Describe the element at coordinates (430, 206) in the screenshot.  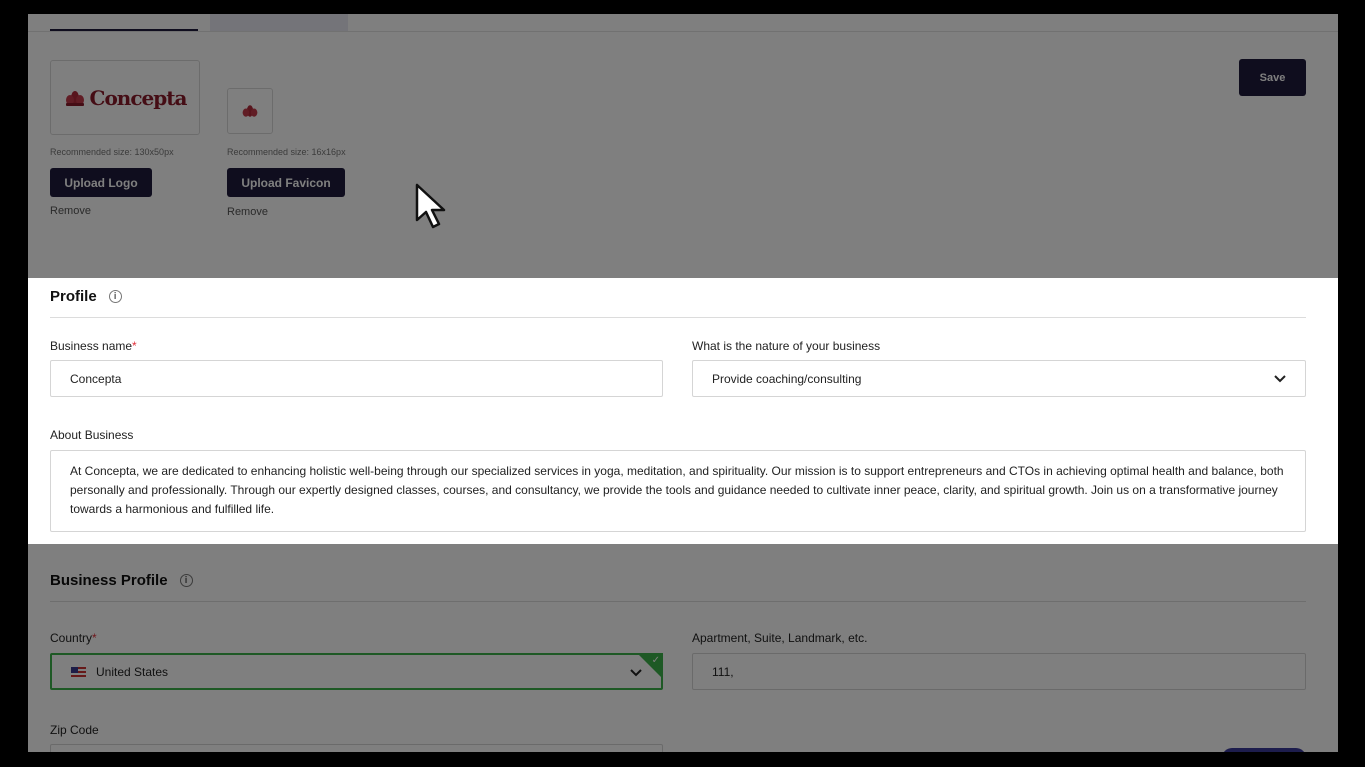
I see `mouse-cursor-icon` at that location.